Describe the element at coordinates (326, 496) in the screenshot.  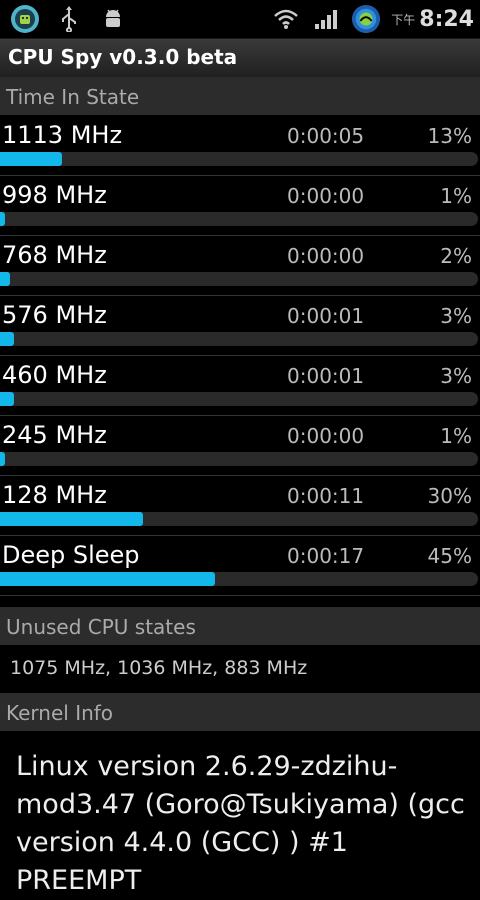
I see `cpu-state-time: 0:00:11` at that location.